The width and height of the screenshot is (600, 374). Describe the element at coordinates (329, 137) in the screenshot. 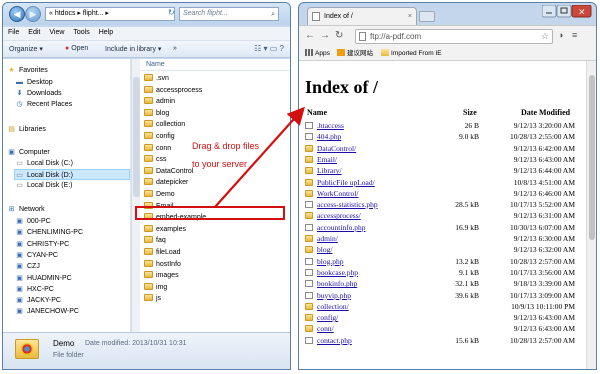

I see `entry-link: 404.php` at that location.